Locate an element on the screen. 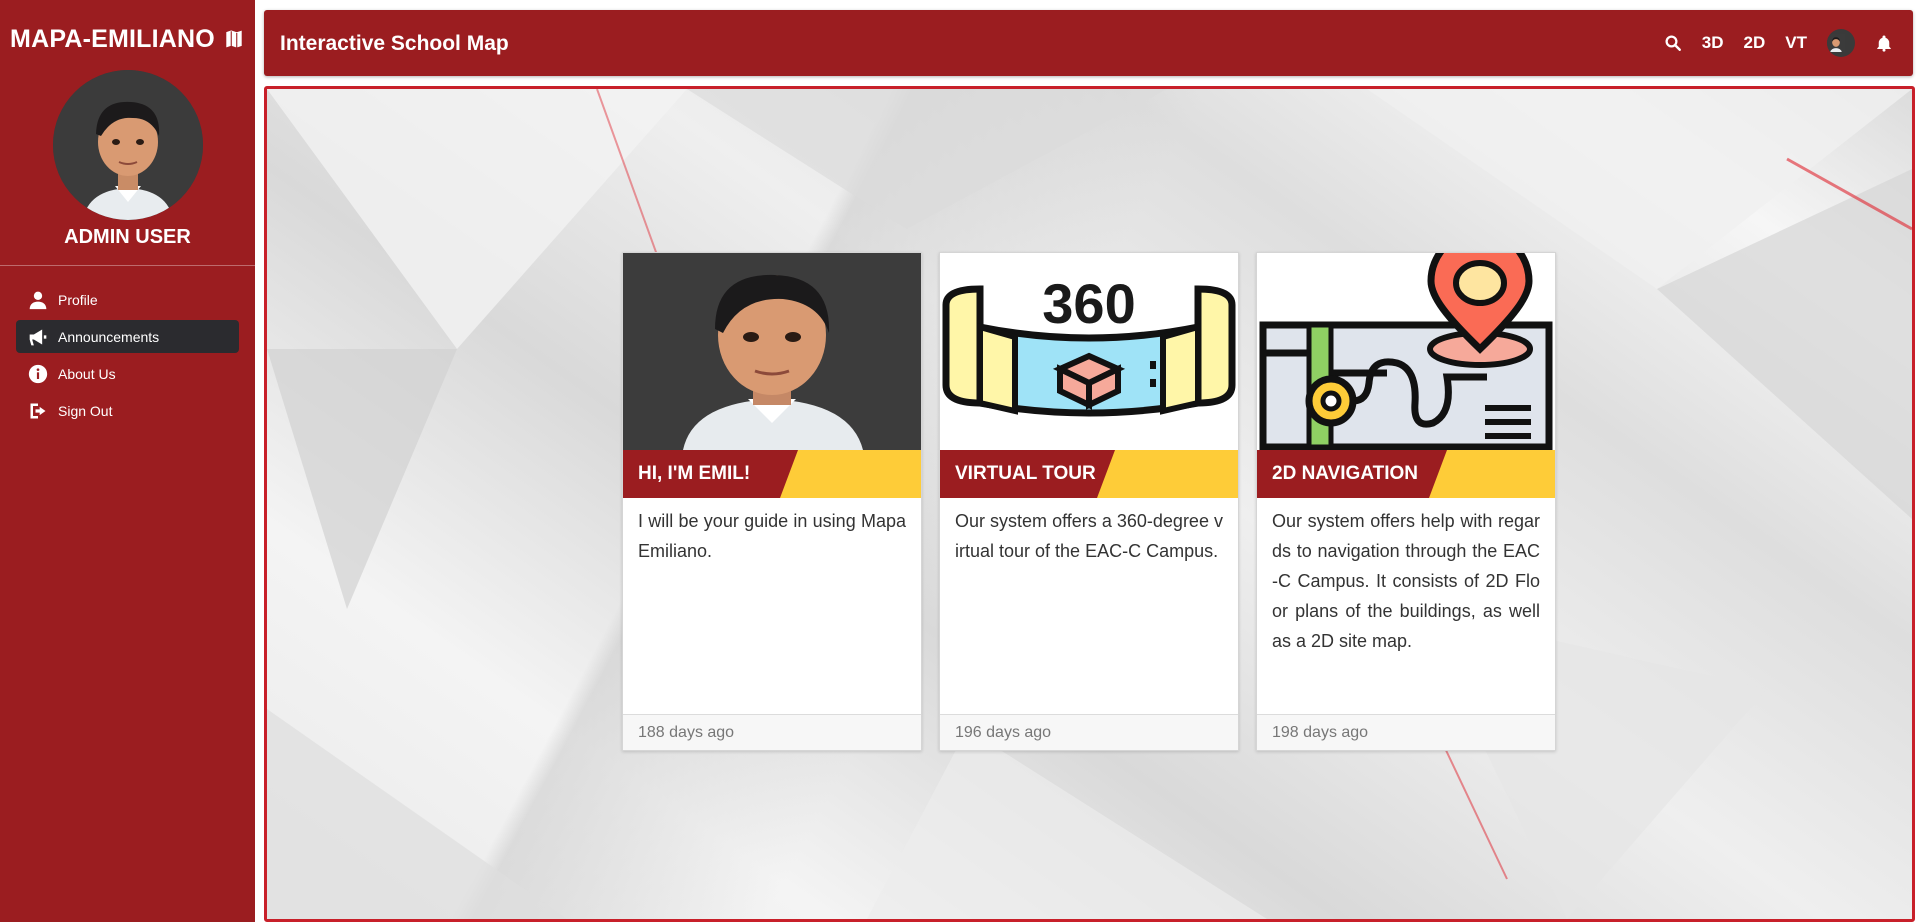 Image resolution: width=1920 pixels, height=922 pixels. profile-avatar is located at coordinates (128, 145).